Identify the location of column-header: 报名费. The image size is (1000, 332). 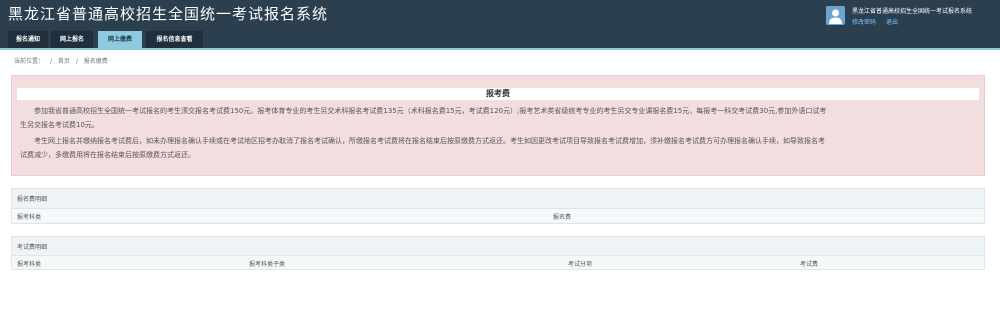
(562, 217).